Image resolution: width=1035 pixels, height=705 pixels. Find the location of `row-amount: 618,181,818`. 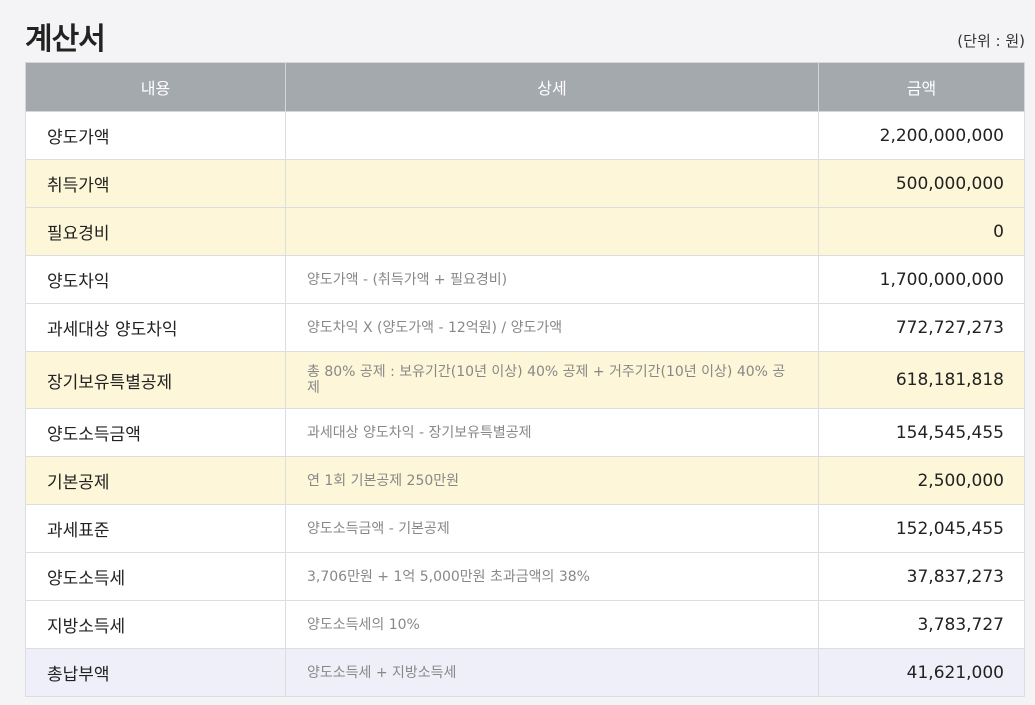

row-amount: 618,181,818 is located at coordinates (921, 380).